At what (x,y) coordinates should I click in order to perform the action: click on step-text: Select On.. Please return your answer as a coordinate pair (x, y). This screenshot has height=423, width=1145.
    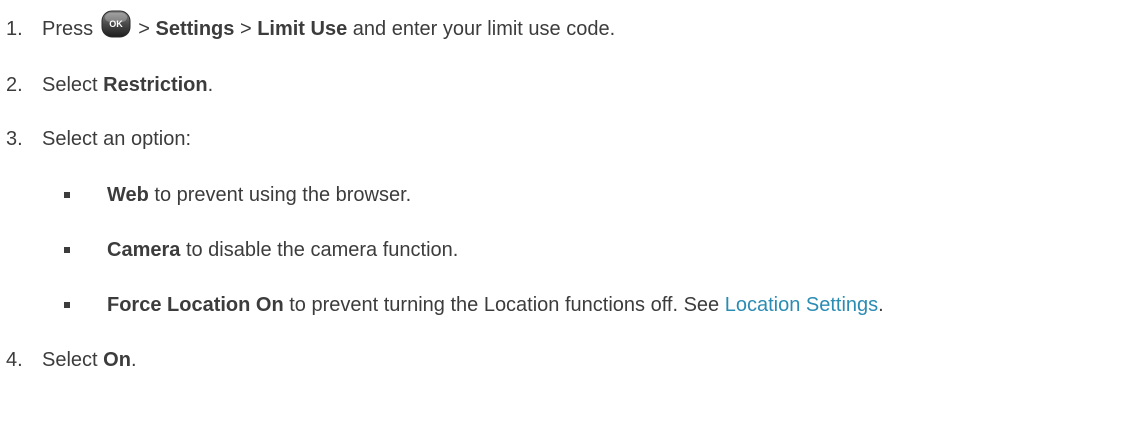
    Looking at the image, I should click on (89, 360).